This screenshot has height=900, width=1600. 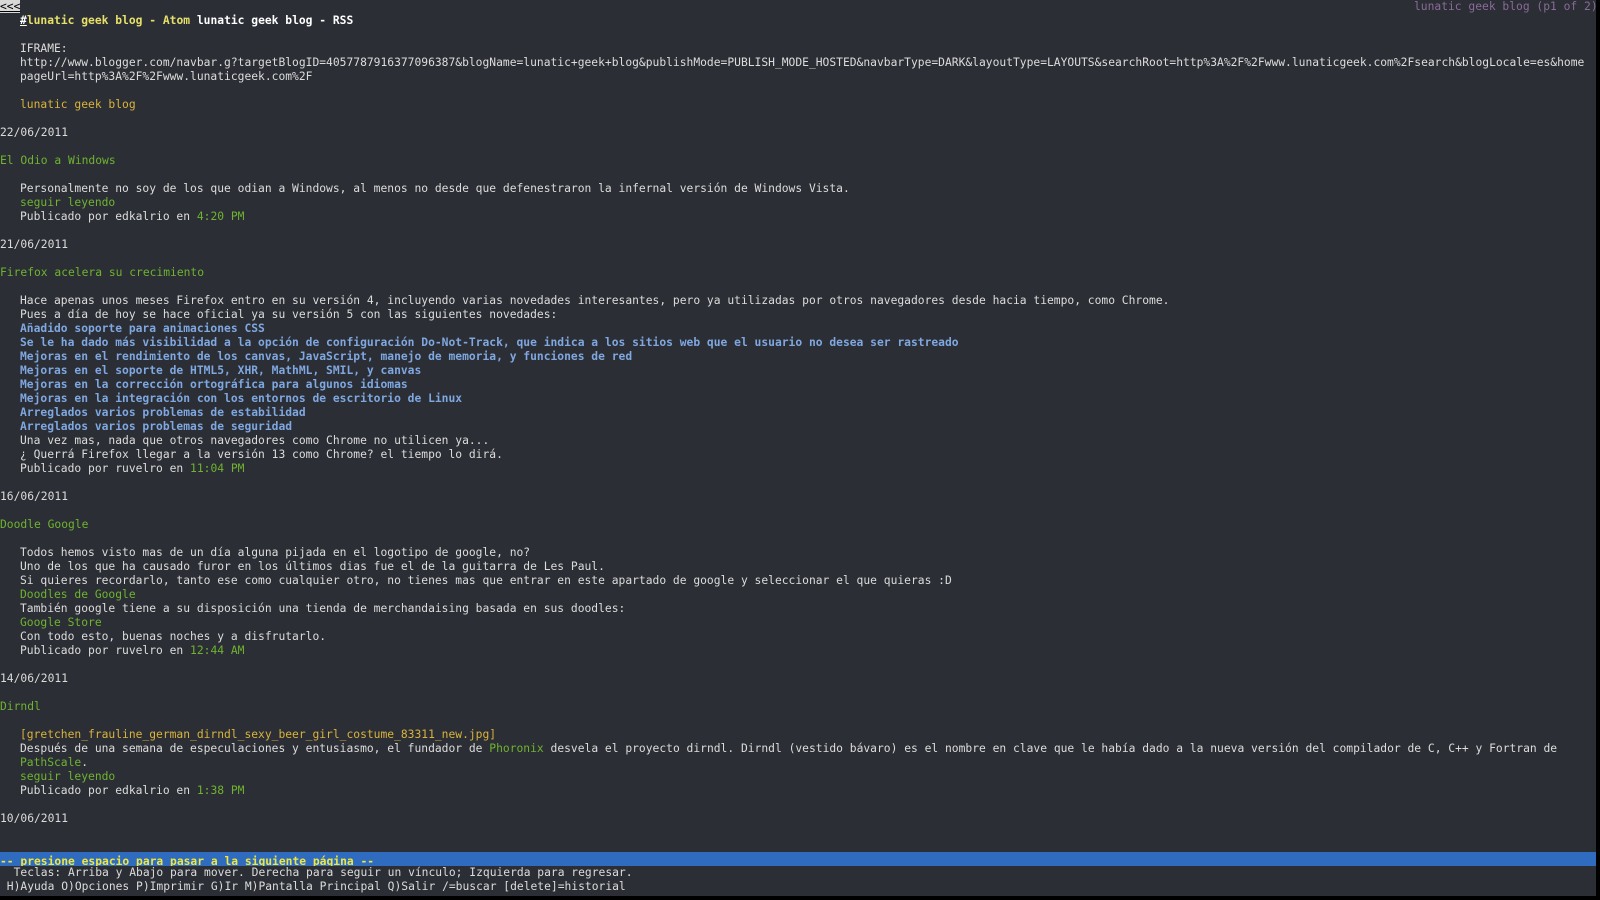 I want to click on post-3-time-link: 12:44 AM, so click(x=217, y=650).